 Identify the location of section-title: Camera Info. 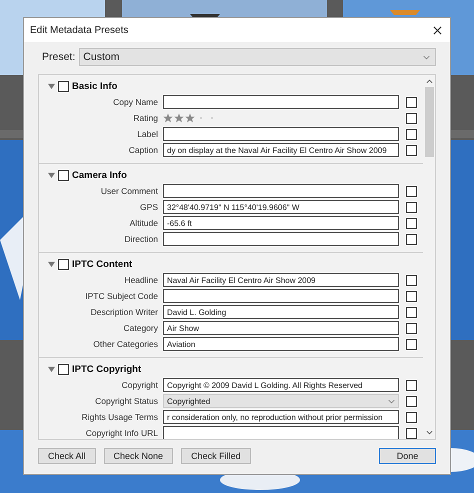
(99, 175).